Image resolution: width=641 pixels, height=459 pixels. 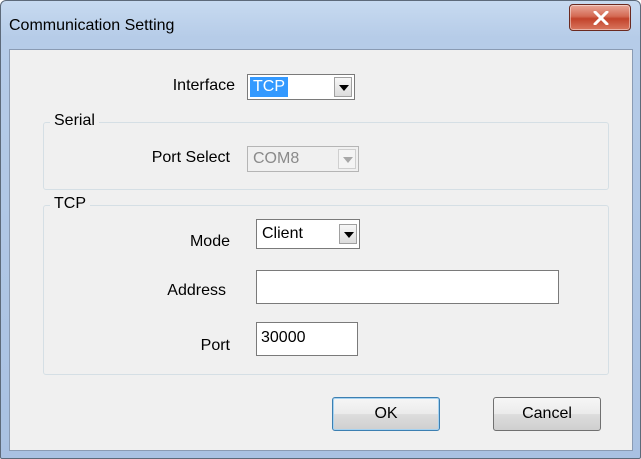 What do you see at coordinates (308, 234) in the screenshot?
I see `mode-select: Client` at bounding box center [308, 234].